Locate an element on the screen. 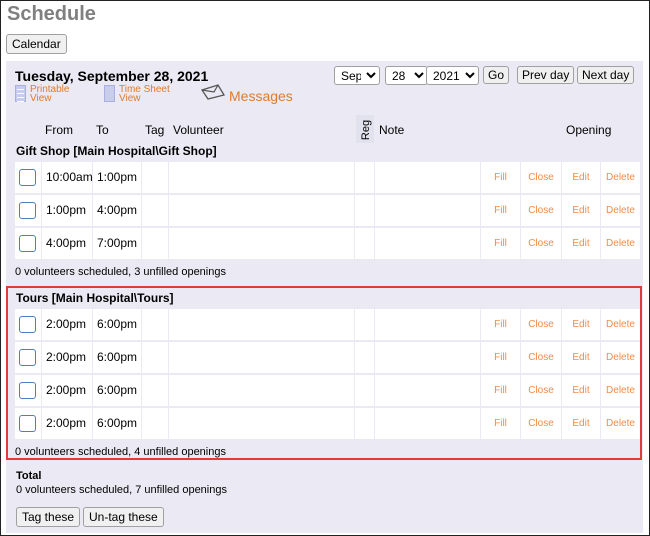 The height and width of the screenshot is (536, 650). prev-day-button: Prev day is located at coordinates (546, 75).